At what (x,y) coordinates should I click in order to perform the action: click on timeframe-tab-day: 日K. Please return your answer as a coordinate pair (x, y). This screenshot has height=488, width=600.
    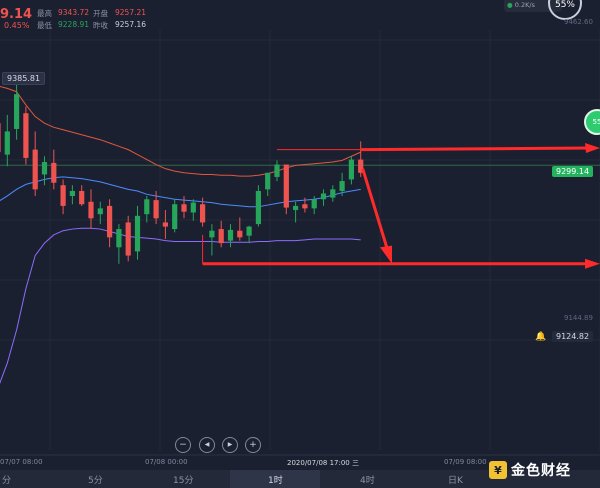
    Looking at the image, I should click on (455, 479).